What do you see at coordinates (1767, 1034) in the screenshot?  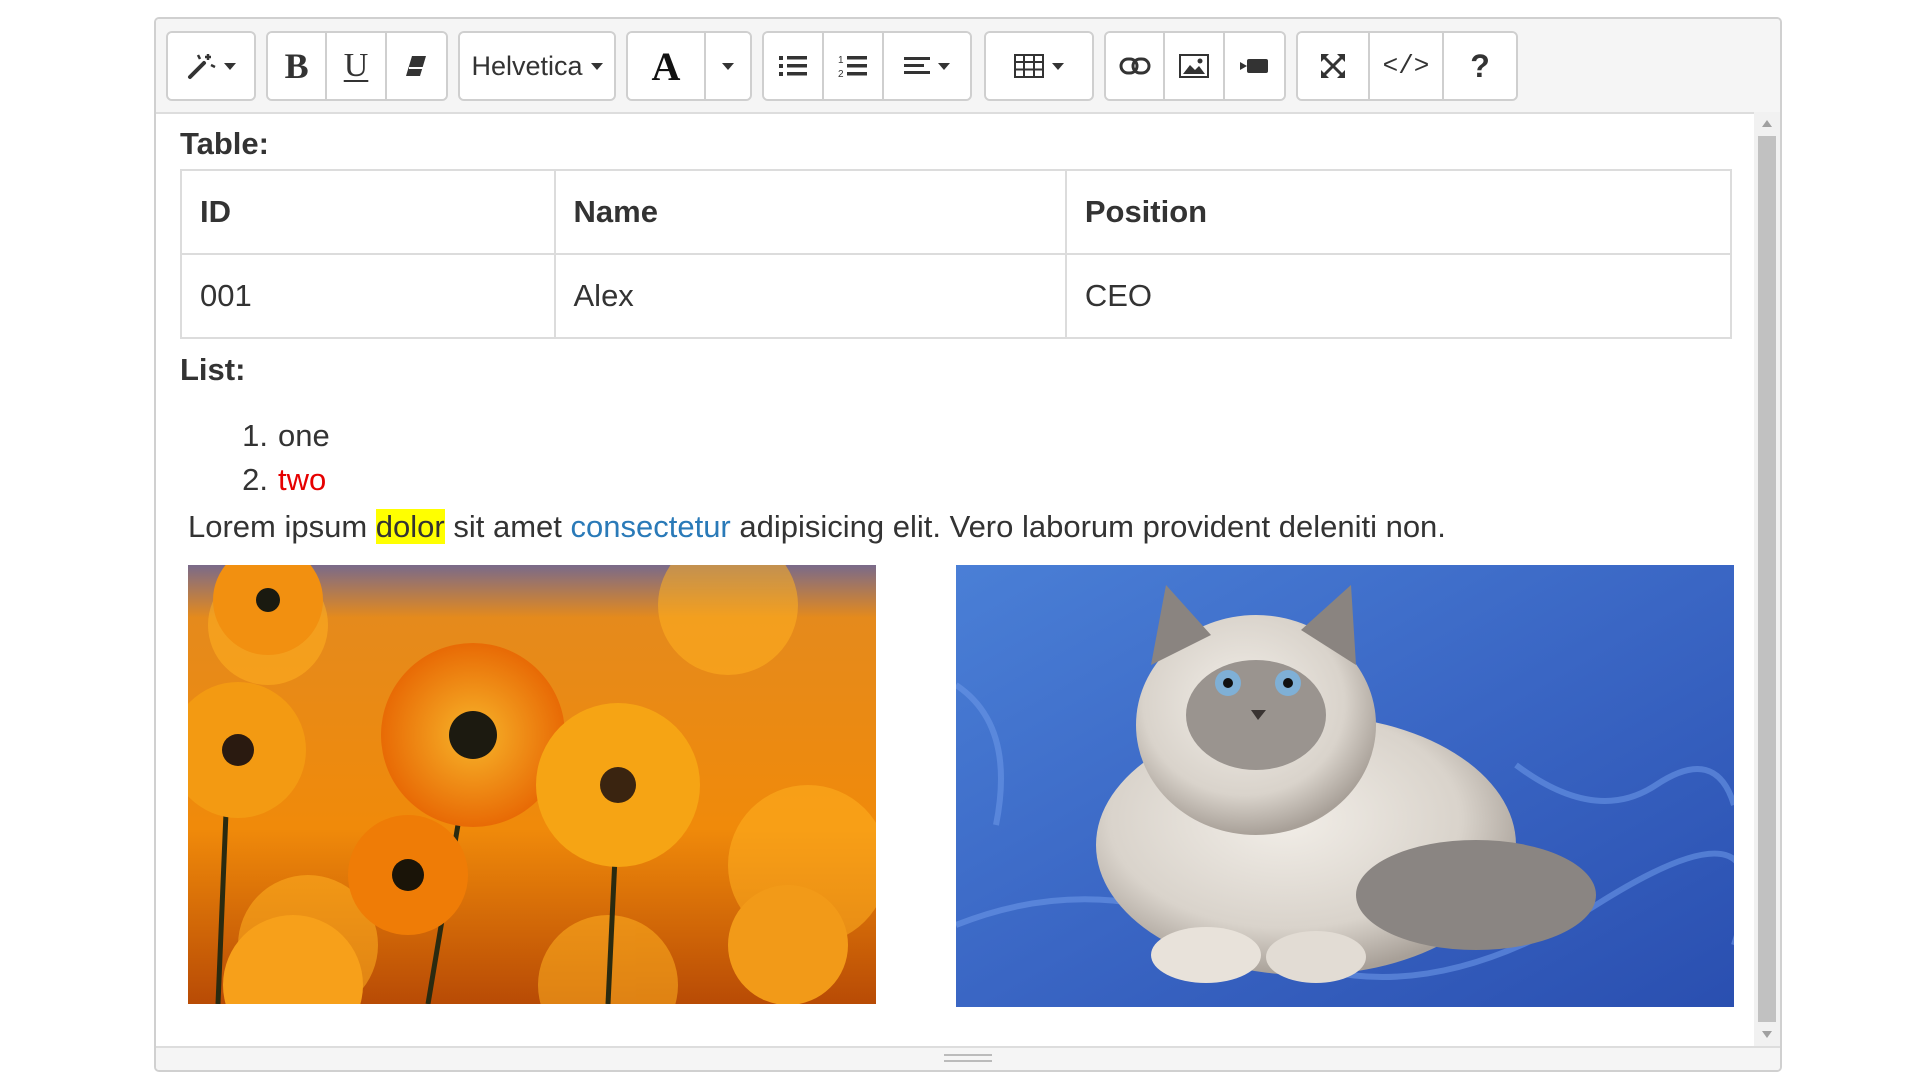 I see `scroll-down-icon` at bounding box center [1767, 1034].